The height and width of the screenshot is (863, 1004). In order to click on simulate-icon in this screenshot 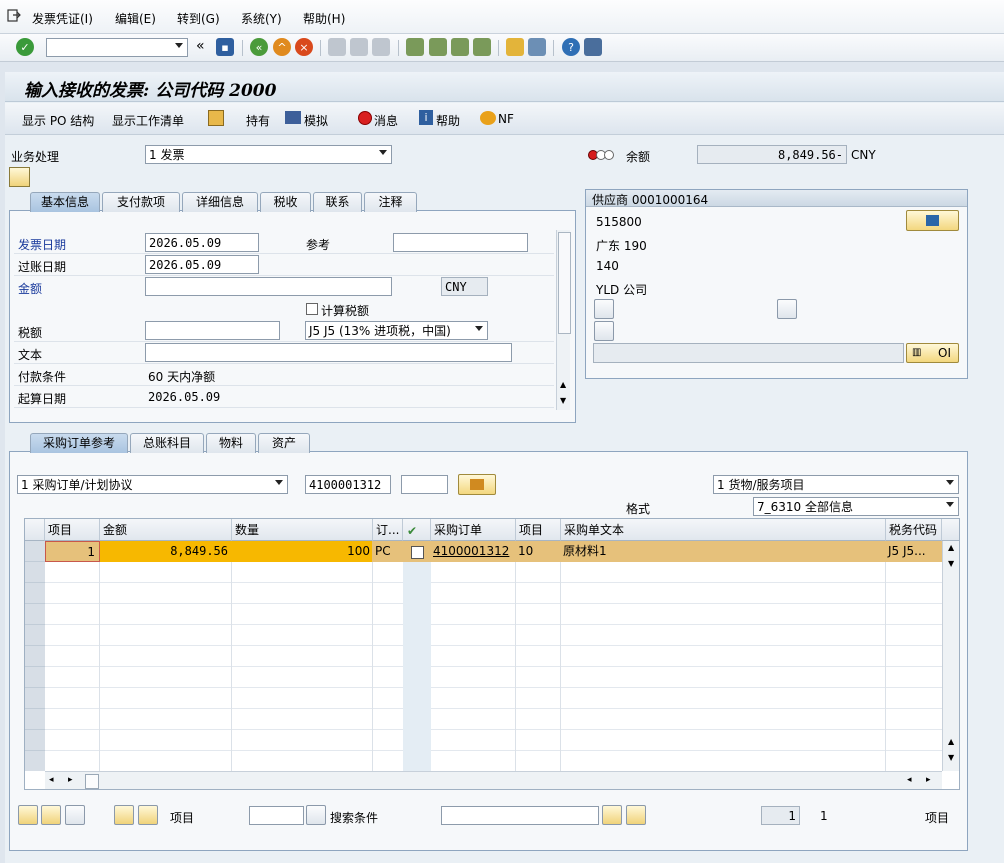, I will do `click(293, 117)`.